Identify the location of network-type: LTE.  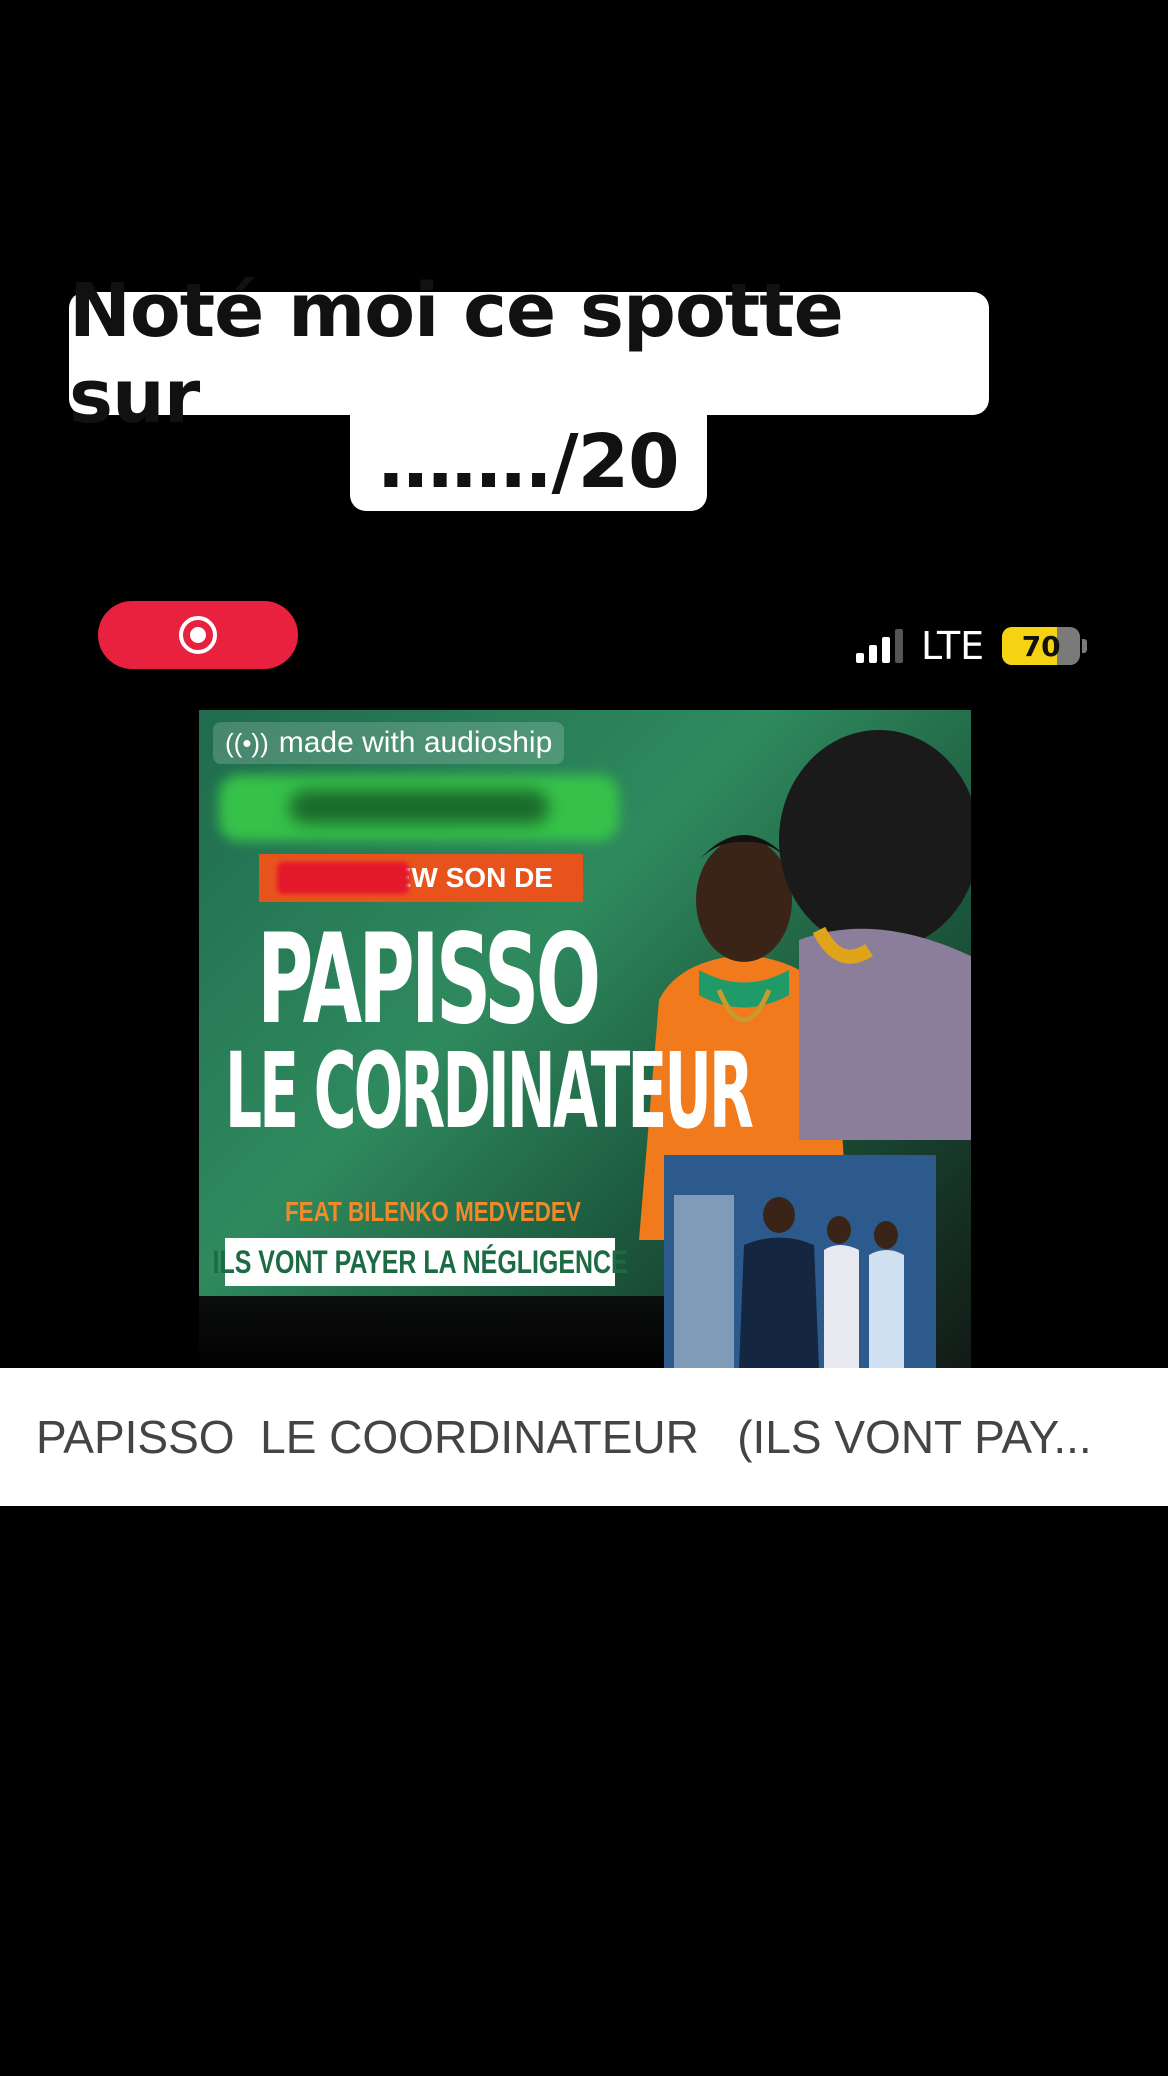
(953, 646).